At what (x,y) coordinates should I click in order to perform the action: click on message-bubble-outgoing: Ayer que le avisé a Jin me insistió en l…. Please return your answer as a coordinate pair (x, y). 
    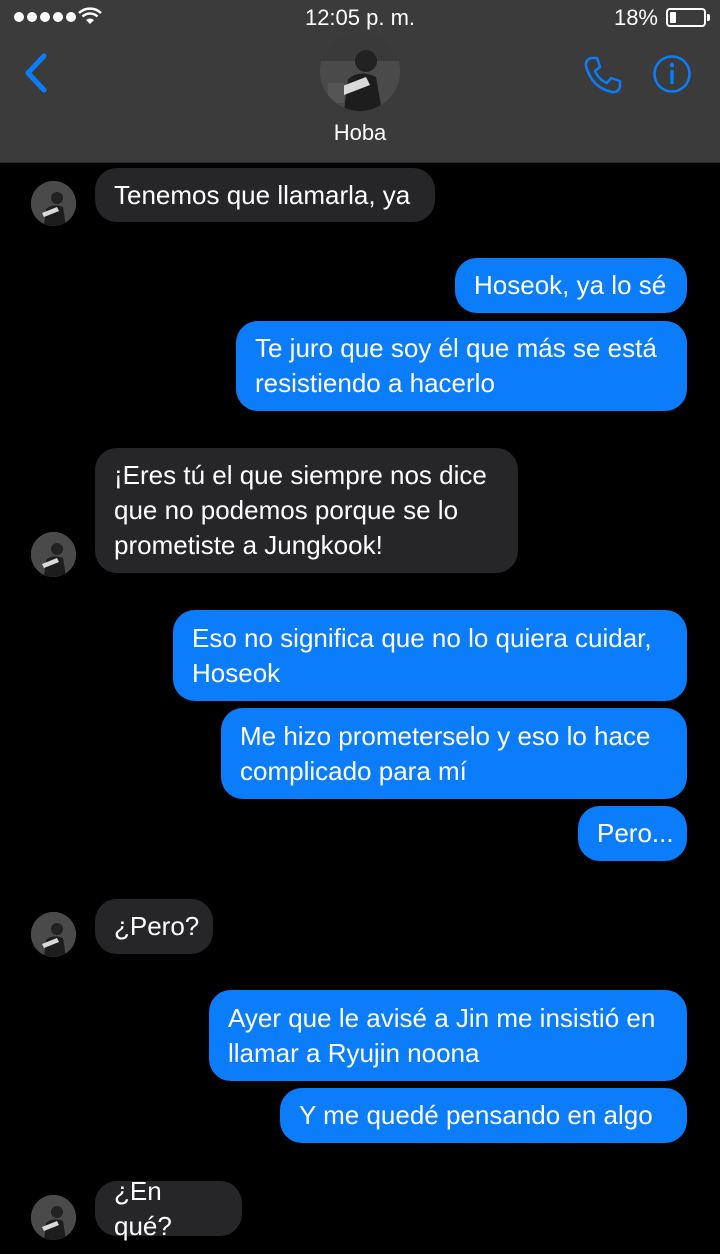
    Looking at the image, I should click on (448, 1035).